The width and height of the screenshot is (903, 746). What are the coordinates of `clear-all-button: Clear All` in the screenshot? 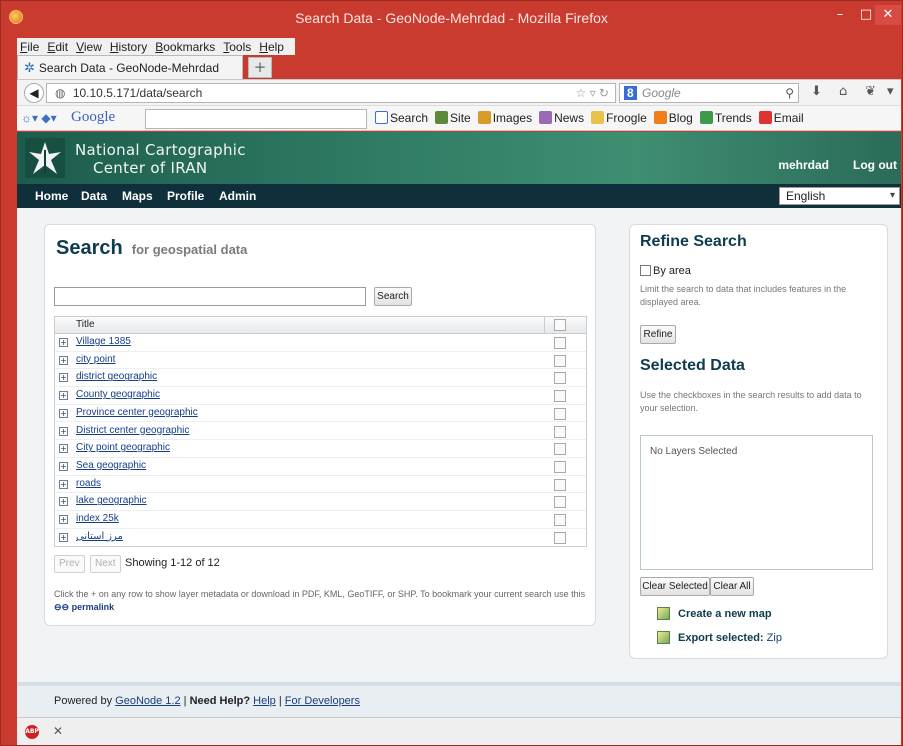 It's located at (732, 586).